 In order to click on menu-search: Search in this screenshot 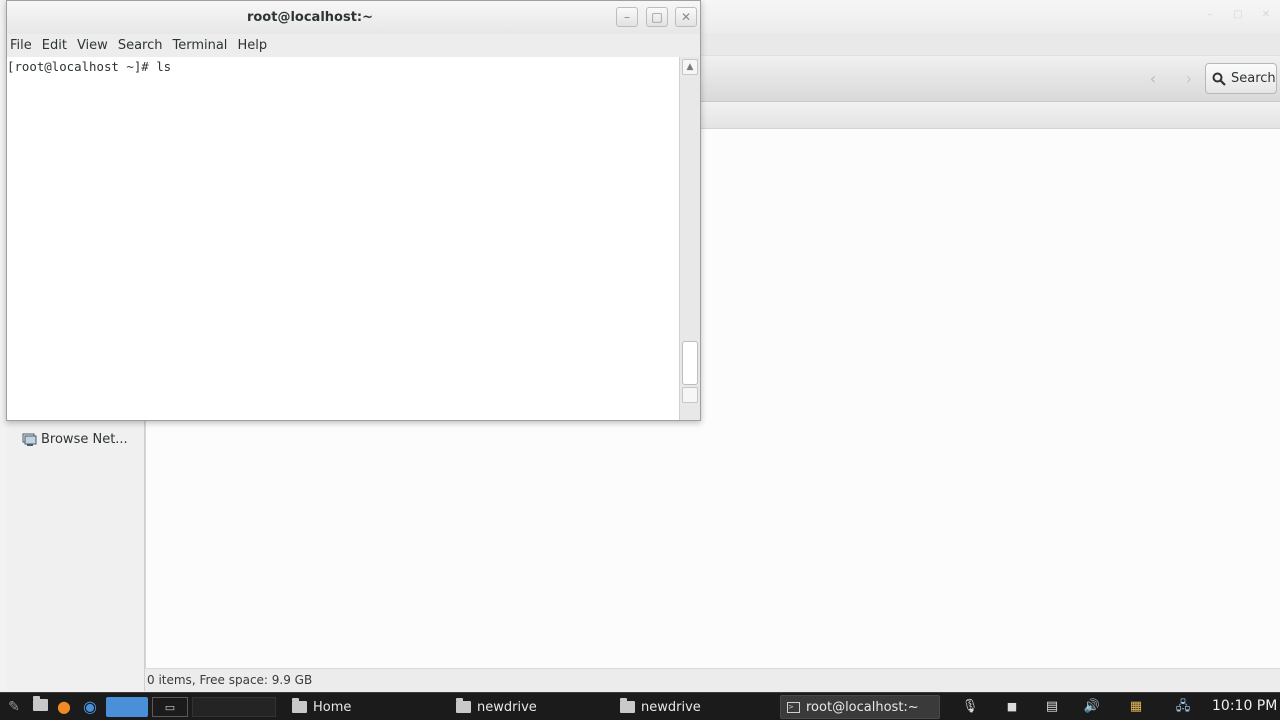, I will do `click(142, 45)`.